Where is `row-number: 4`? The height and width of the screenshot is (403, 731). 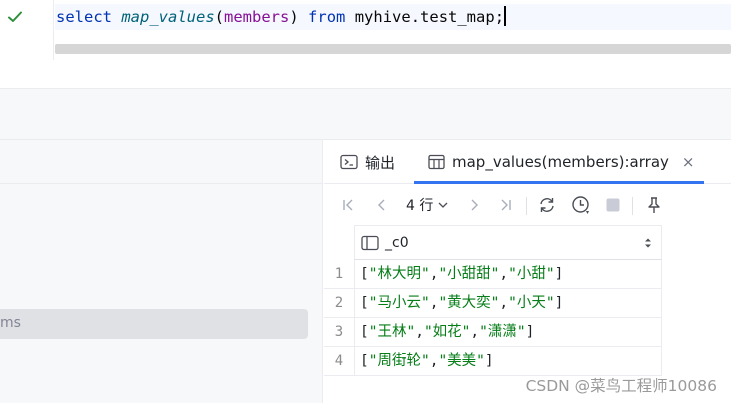
row-number: 4 is located at coordinates (339, 361).